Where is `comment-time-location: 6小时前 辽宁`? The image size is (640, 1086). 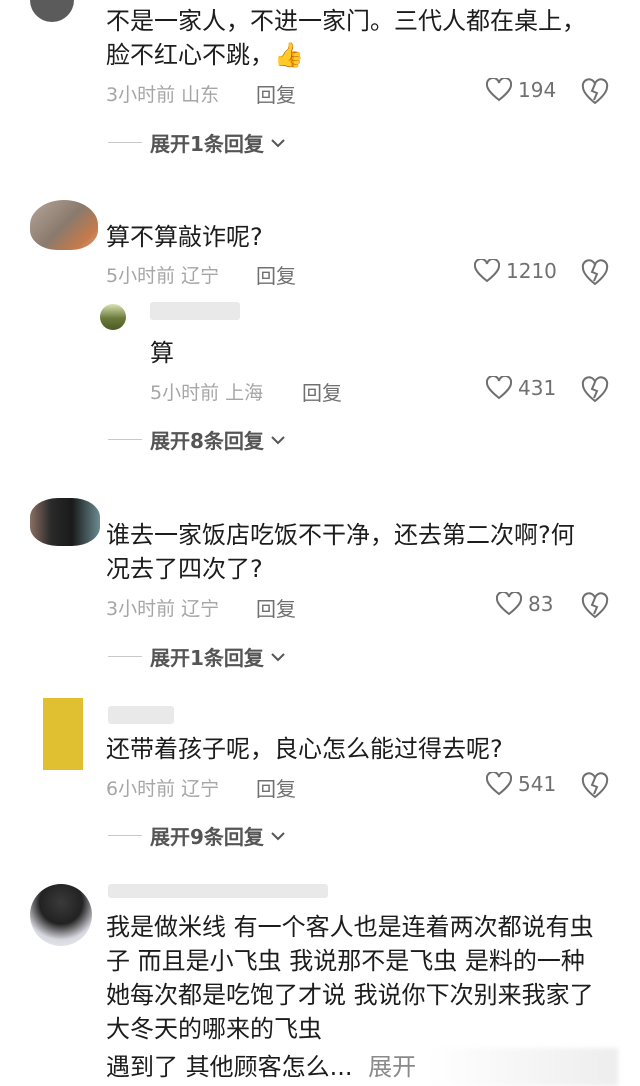
comment-time-location: 6小时前 辽宁 is located at coordinates (163, 789).